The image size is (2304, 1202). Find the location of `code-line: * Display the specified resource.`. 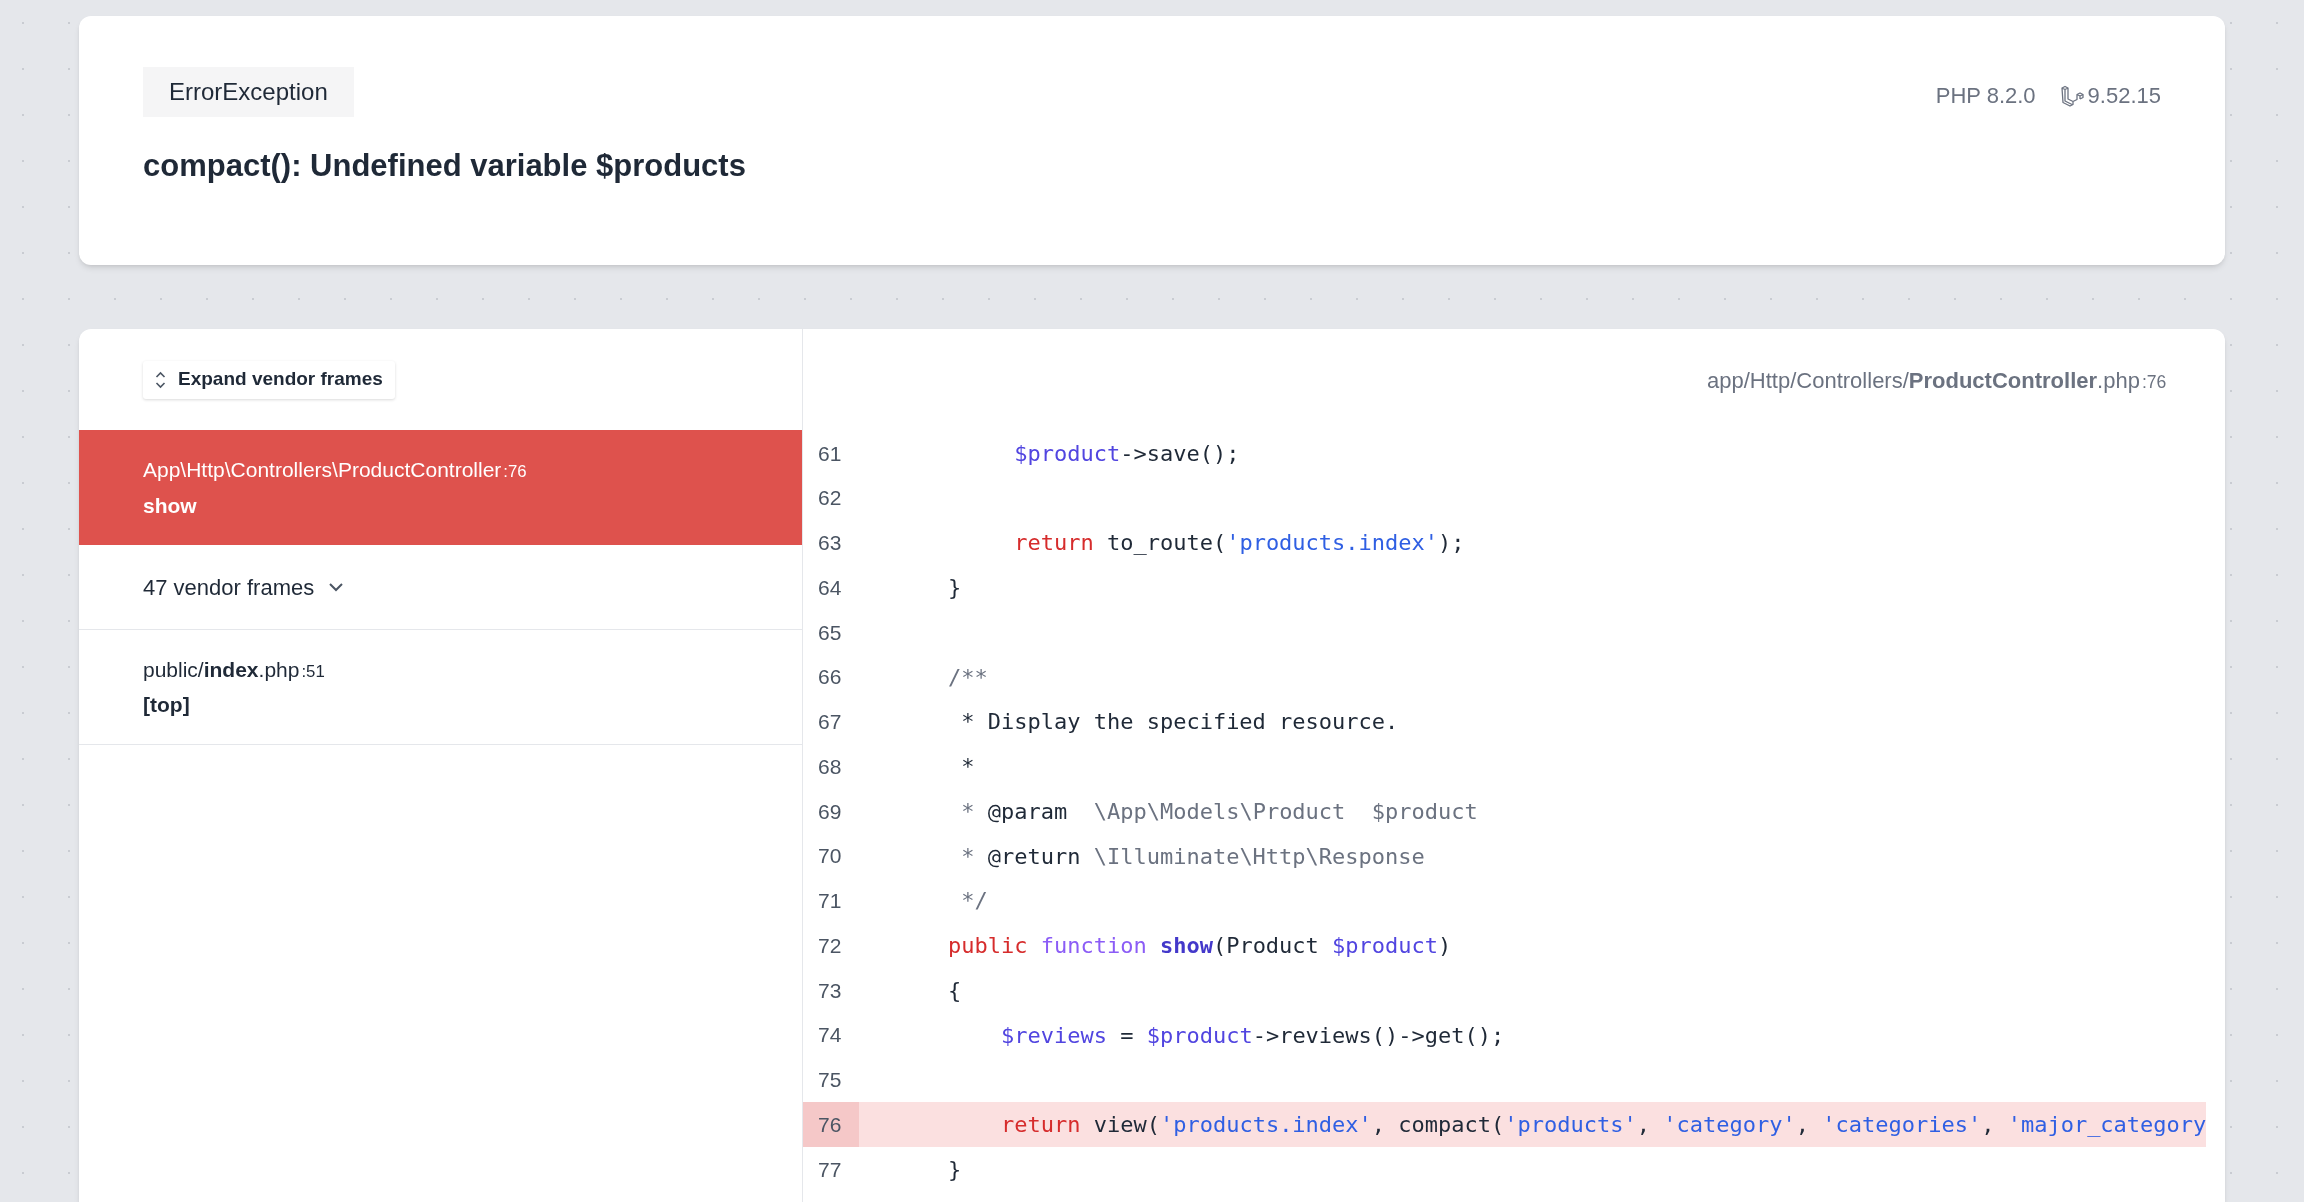

code-line: * Display the specified resource. is located at coordinates (1179, 722).